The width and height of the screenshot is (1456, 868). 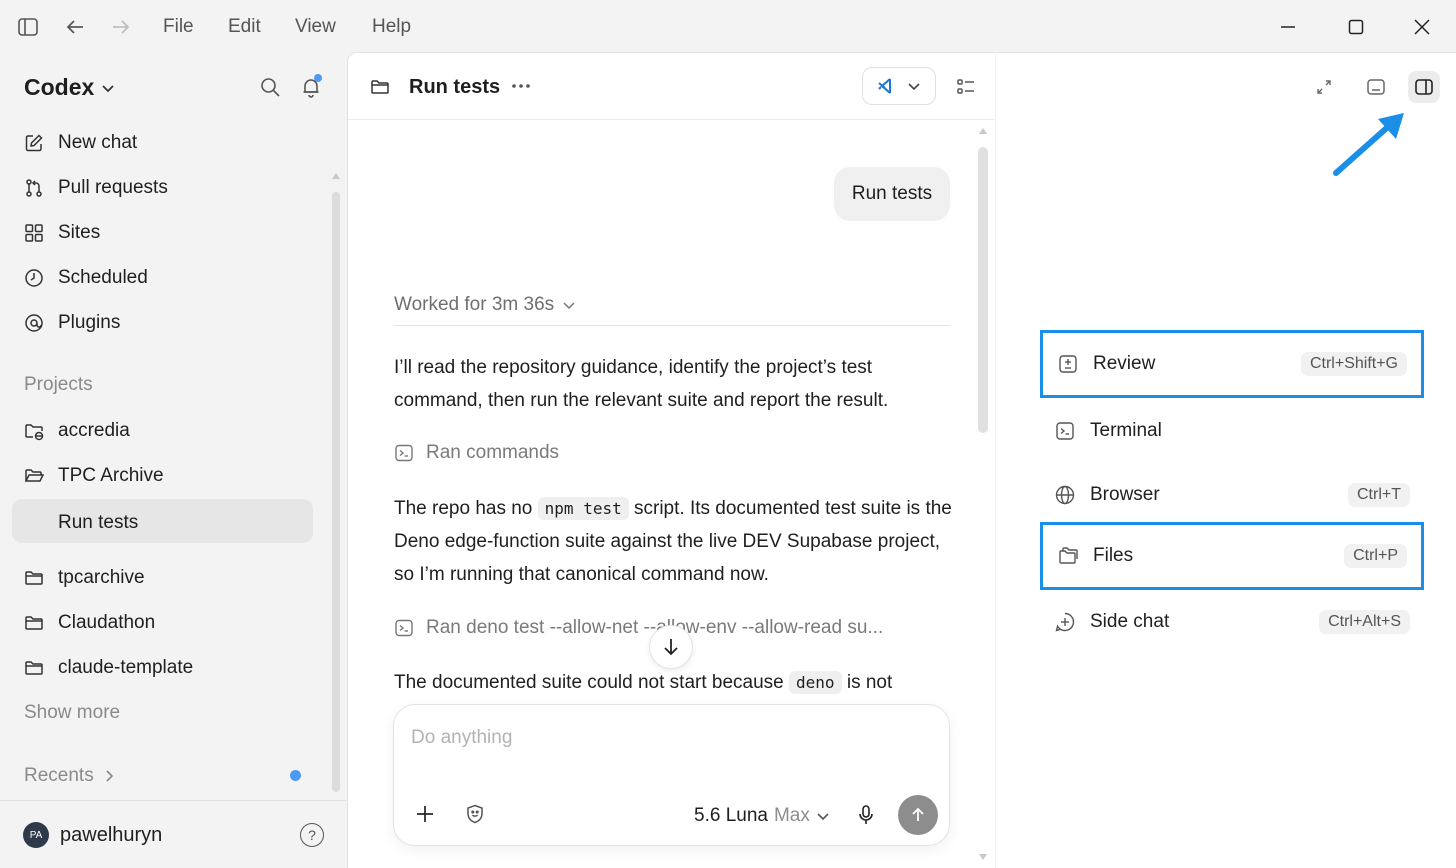 What do you see at coordinates (72, 713) in the screenshot?
I see `show-more-link: Show more` at bounding box center [72, 713].